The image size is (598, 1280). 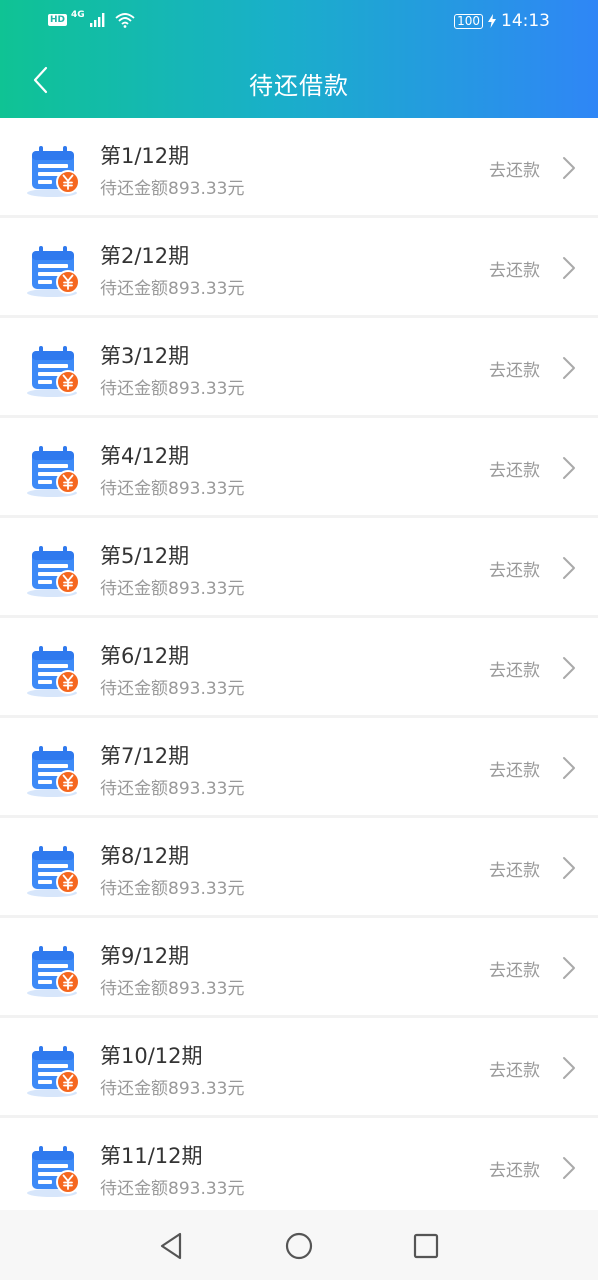 What do you see at coordinates (145, 356) in the screenshot?
I see `installment-title: 第3/12期` at bounding box center [145, 356].